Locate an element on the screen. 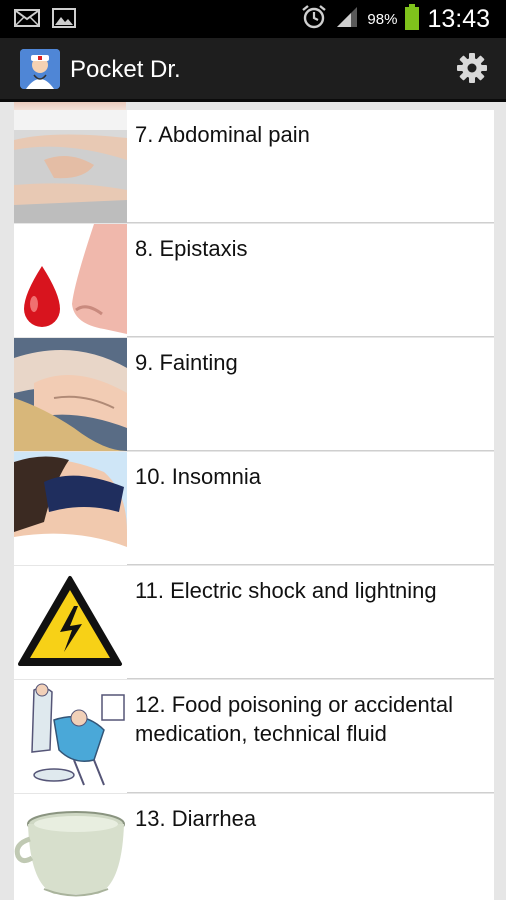 This screenshot has width=506, height=900. chamber-pot-photo is located at coordinates (70, 847).